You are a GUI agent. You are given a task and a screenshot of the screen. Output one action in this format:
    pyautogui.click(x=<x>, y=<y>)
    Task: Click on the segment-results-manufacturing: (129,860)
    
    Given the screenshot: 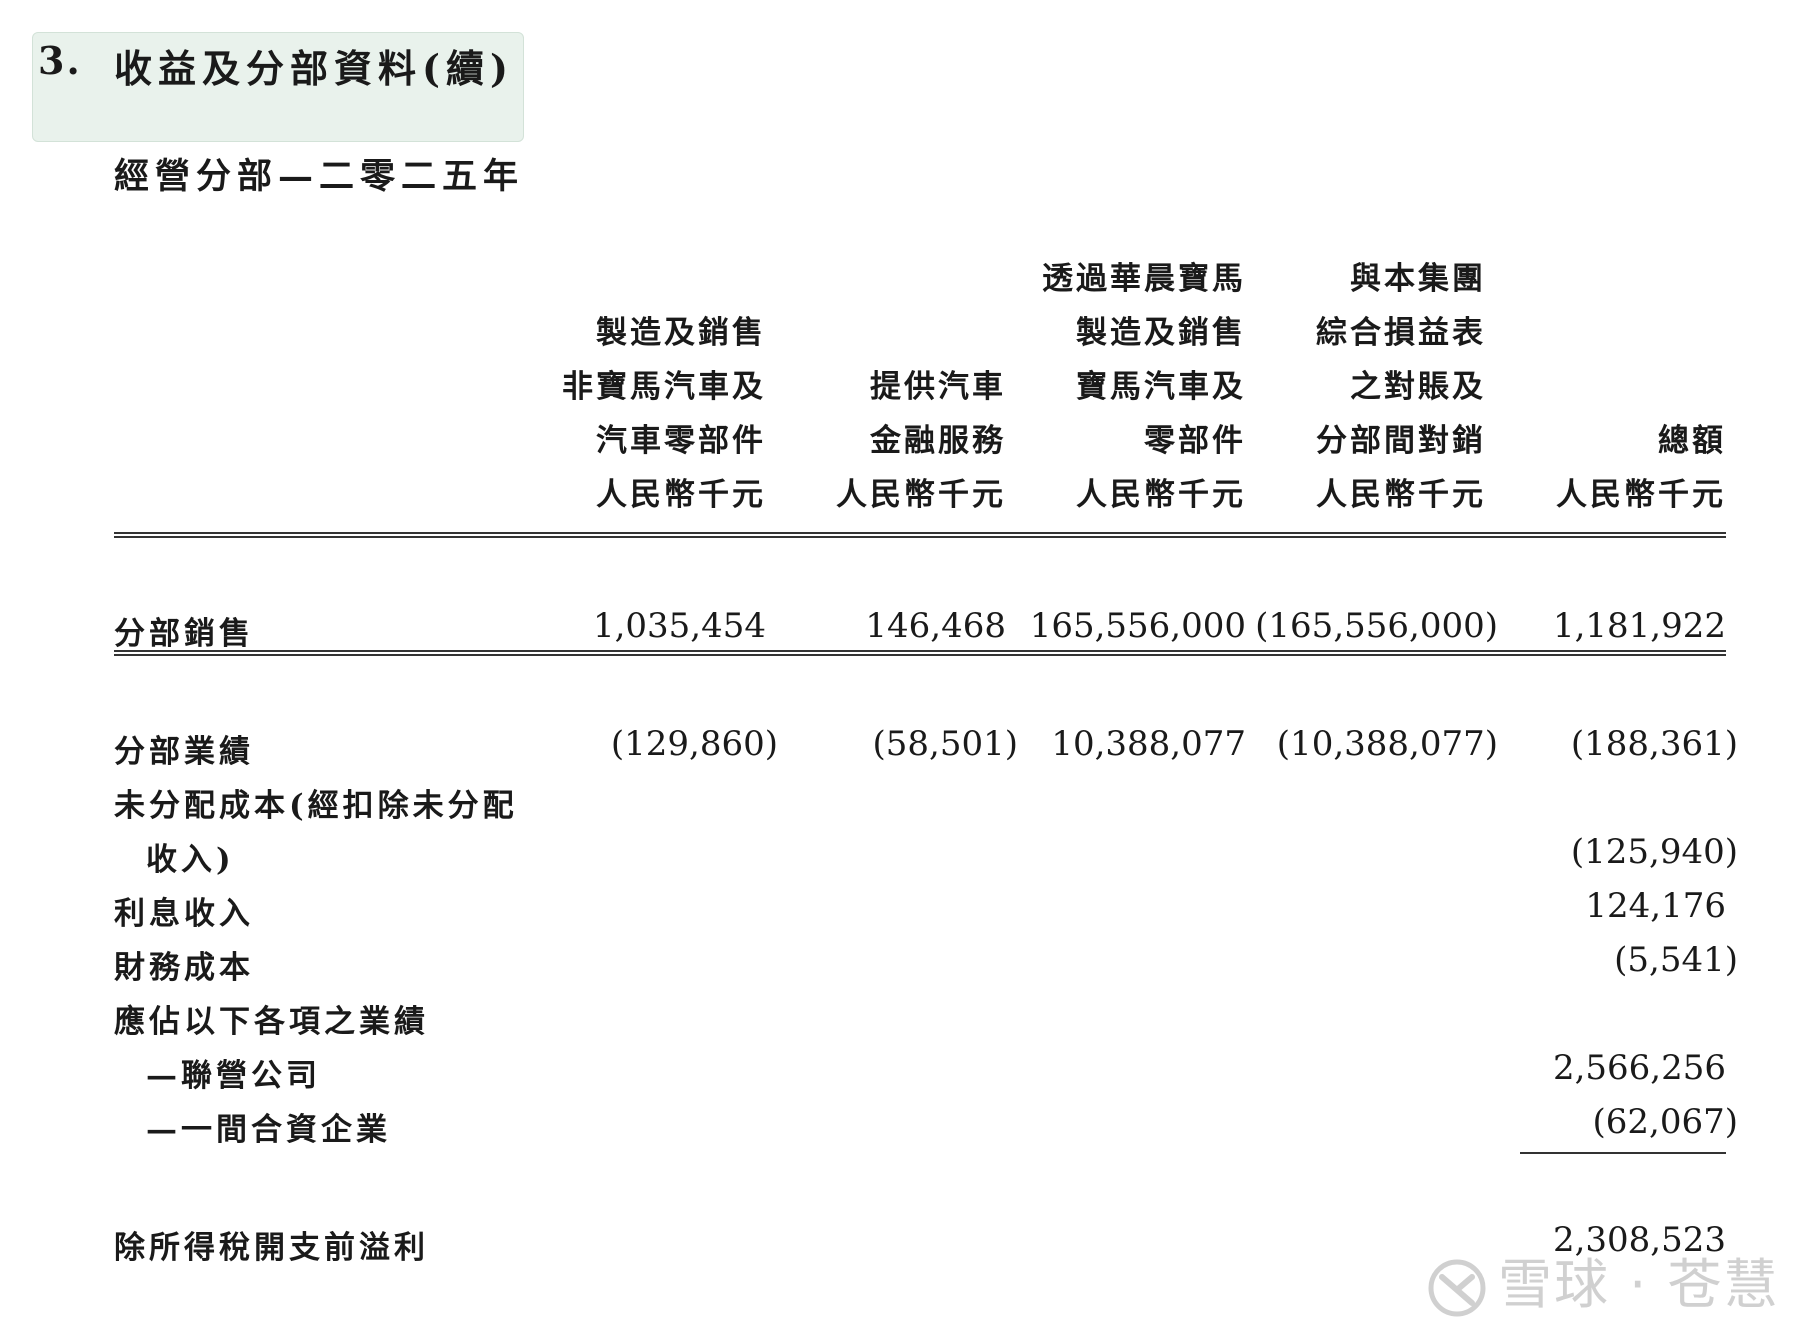 What is the action you would take?
    pyautogui.click(x=694, y=744)
    